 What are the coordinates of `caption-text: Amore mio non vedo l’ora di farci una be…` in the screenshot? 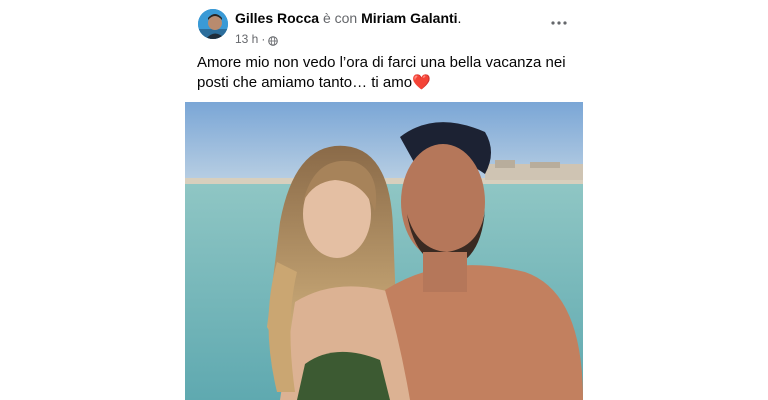 It's located at (381, 72).